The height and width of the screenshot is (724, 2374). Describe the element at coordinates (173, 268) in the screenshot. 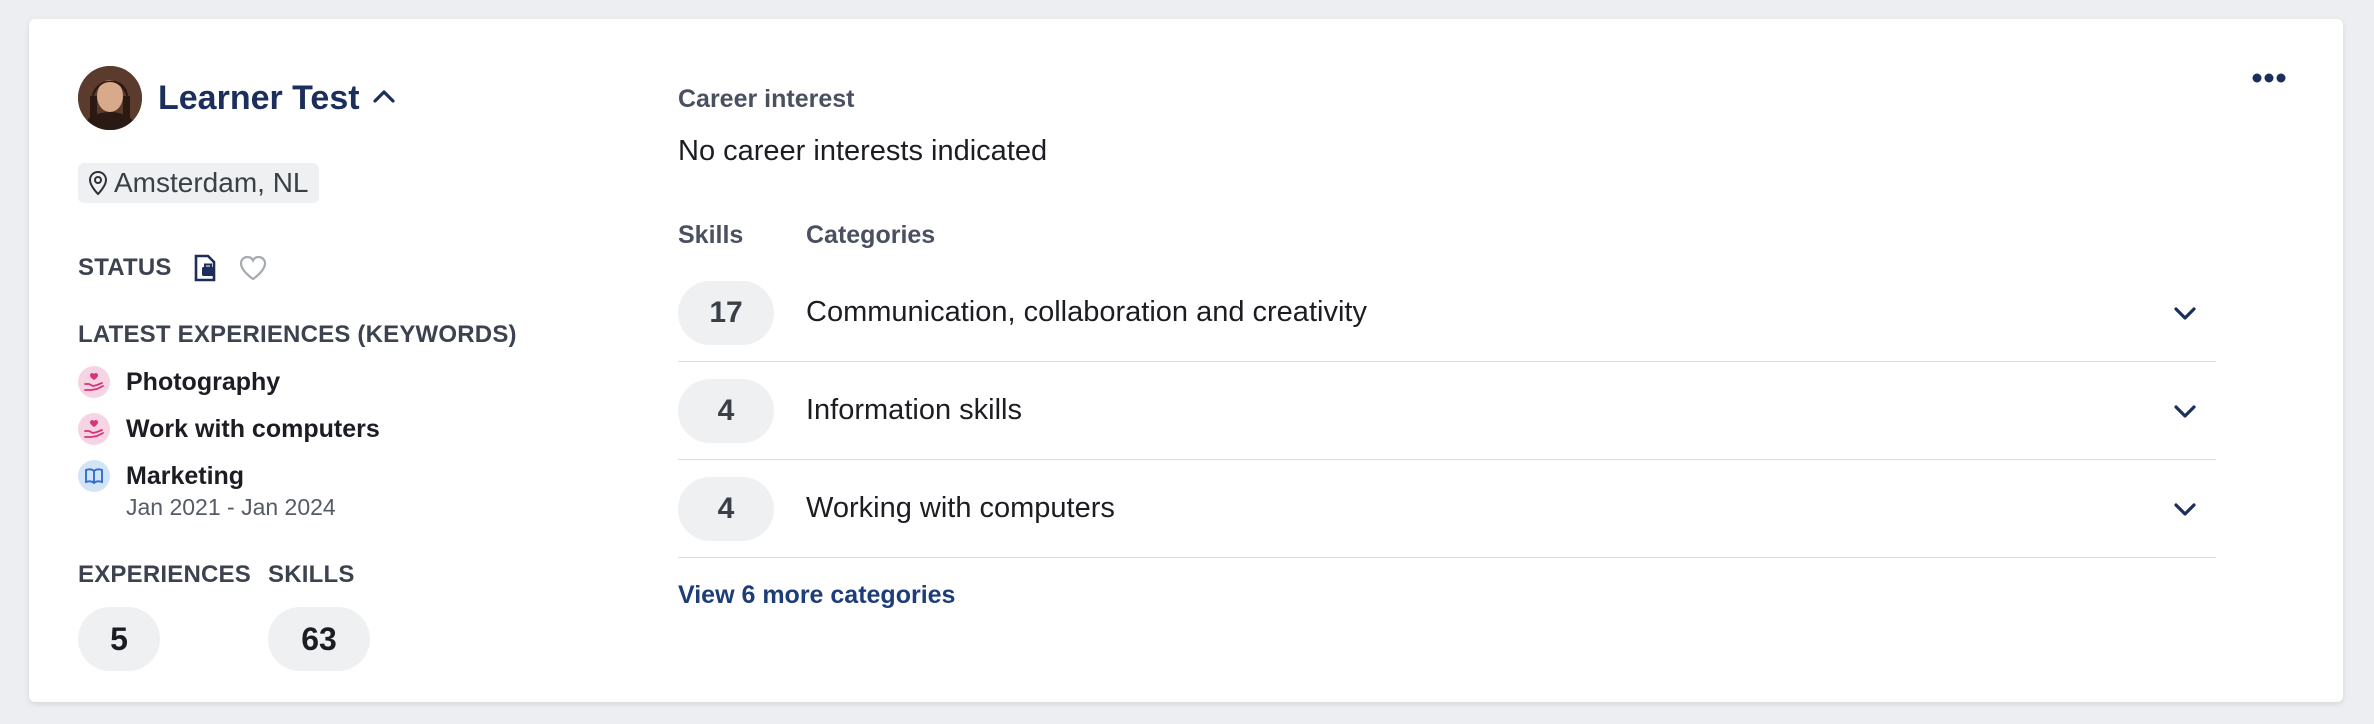

I see `status-row: STATUS` at that location.